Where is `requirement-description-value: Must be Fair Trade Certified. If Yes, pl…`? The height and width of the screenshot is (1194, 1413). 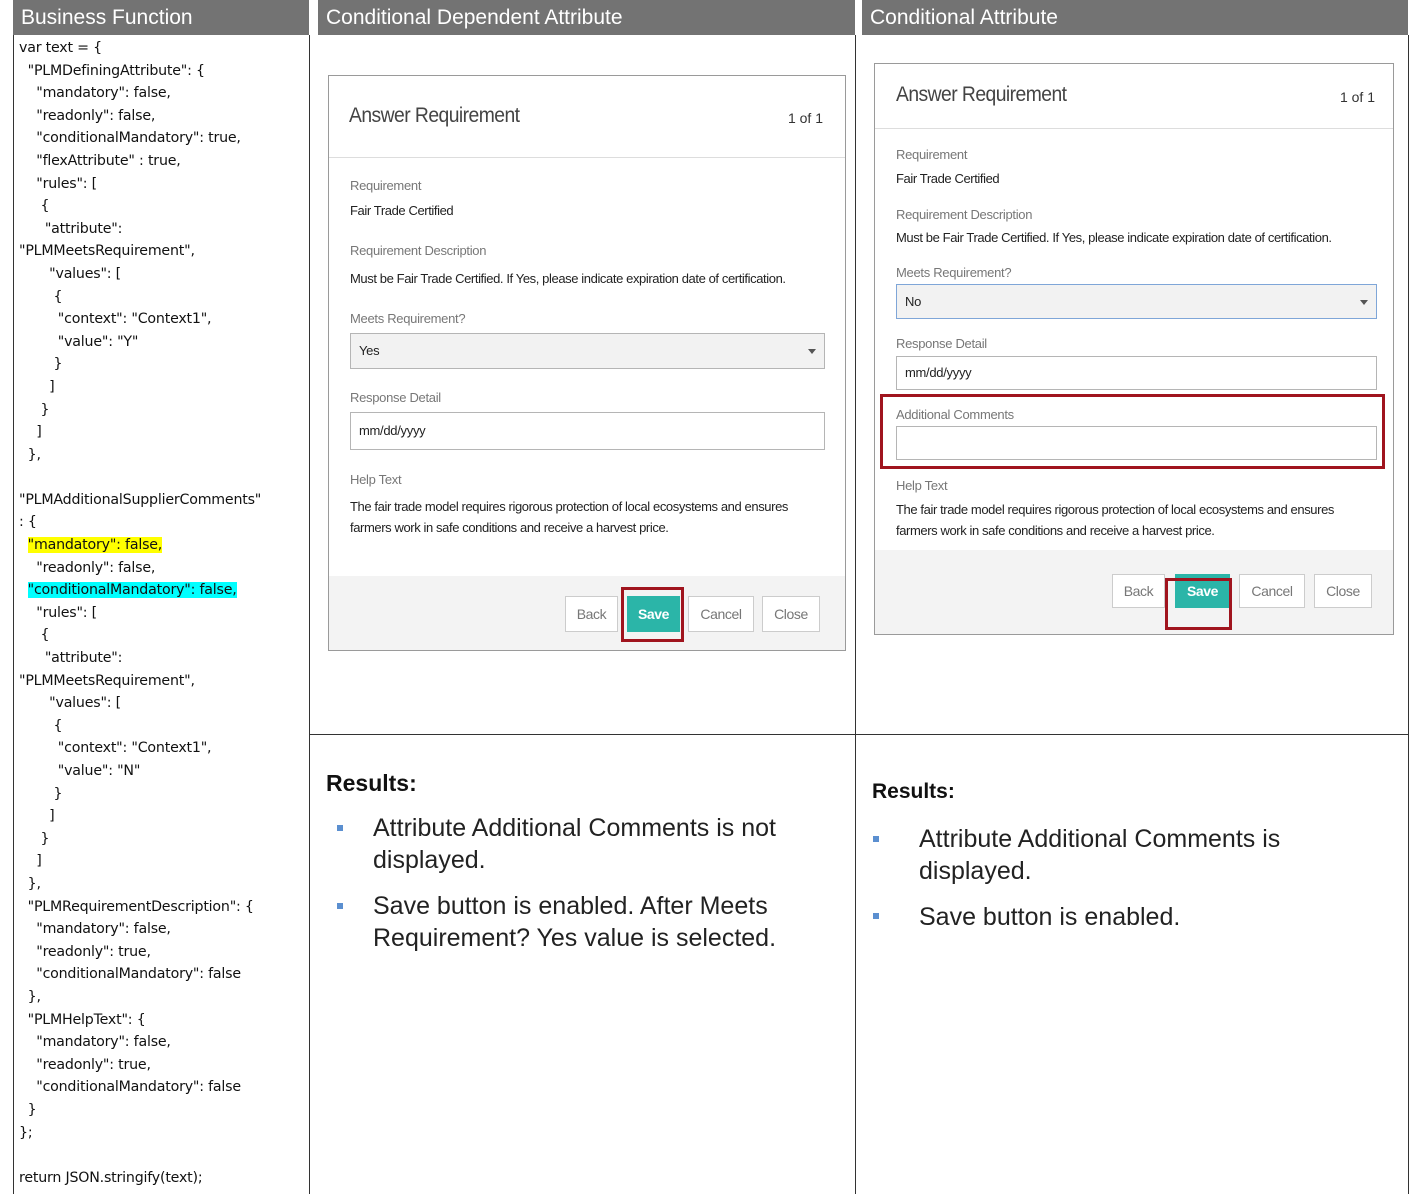 requirement-description-value: Must be Fair Trade Certified. If Yes, pl… is located at coordinates (568, 278).